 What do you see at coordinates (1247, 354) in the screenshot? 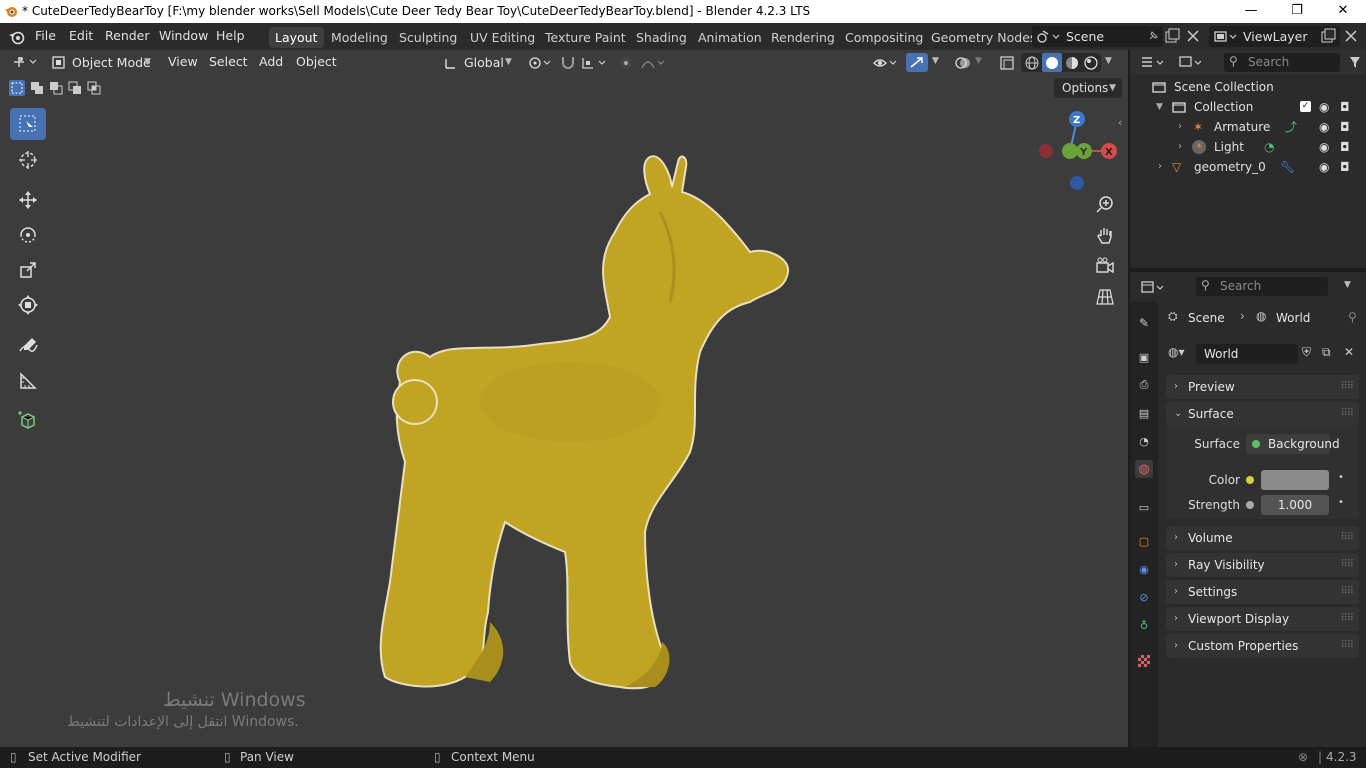
I see `world-name-field: World` at bounding box center [1247, 354].